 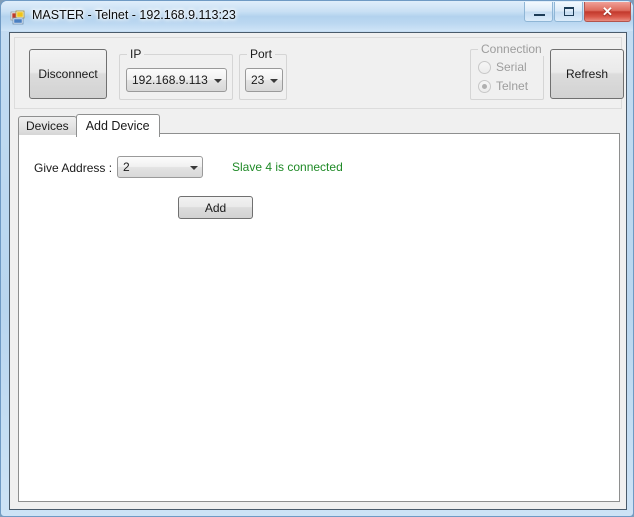 I want to click on radio-serial: Serial, so click(x=502, y=67).